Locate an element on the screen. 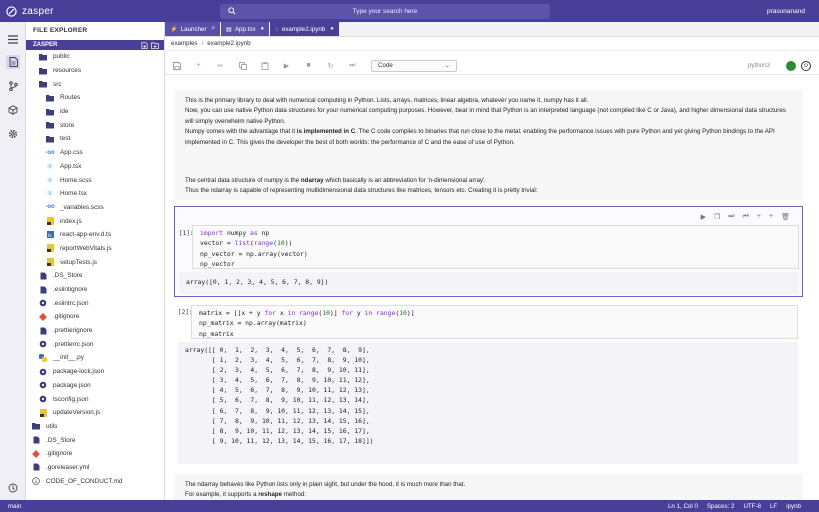  chevron-down-icon: ⌄ is located at coordinates (447, 65).